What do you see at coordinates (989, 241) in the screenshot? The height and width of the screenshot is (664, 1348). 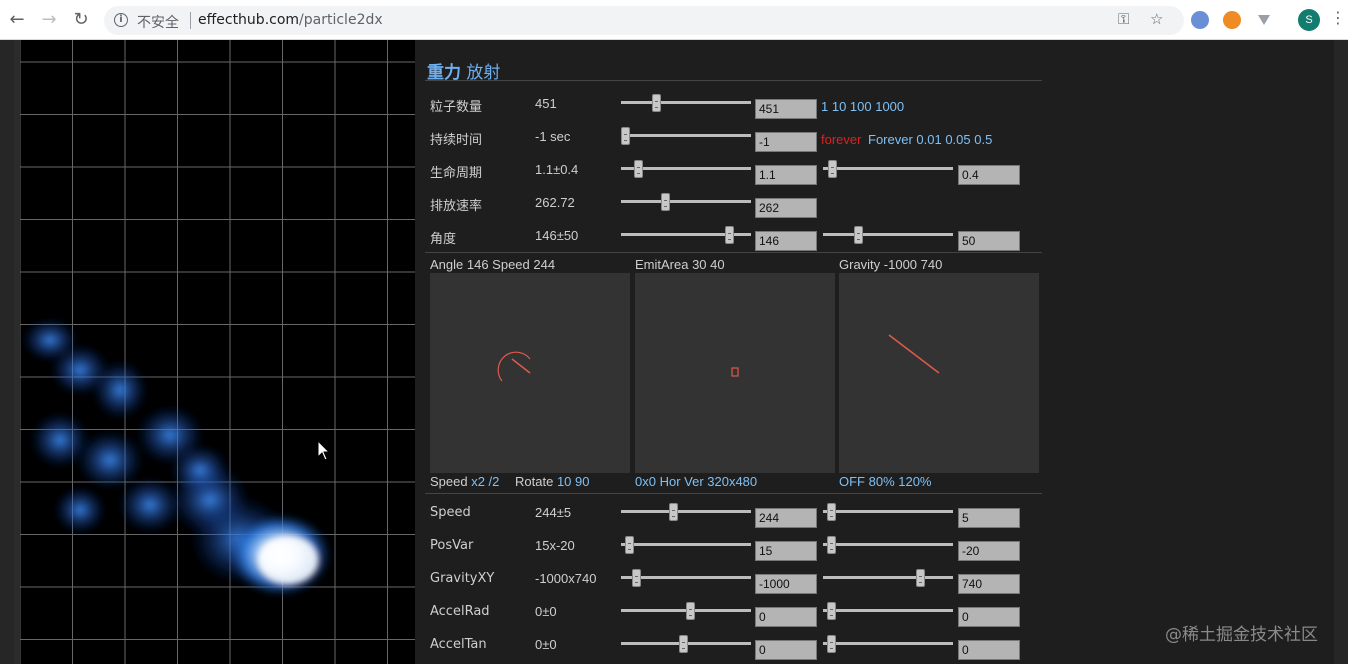 I see `param-variance-input: 50` at bounding box center [989, 241].